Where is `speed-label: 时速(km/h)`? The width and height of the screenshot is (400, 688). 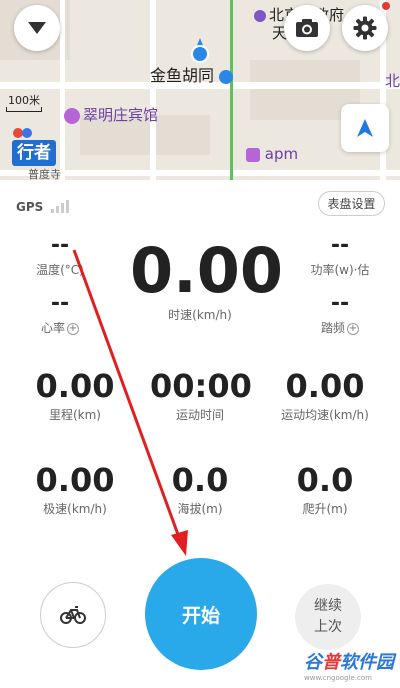 speed-label: 时速(km/h) is located at coordinates (200, 315).